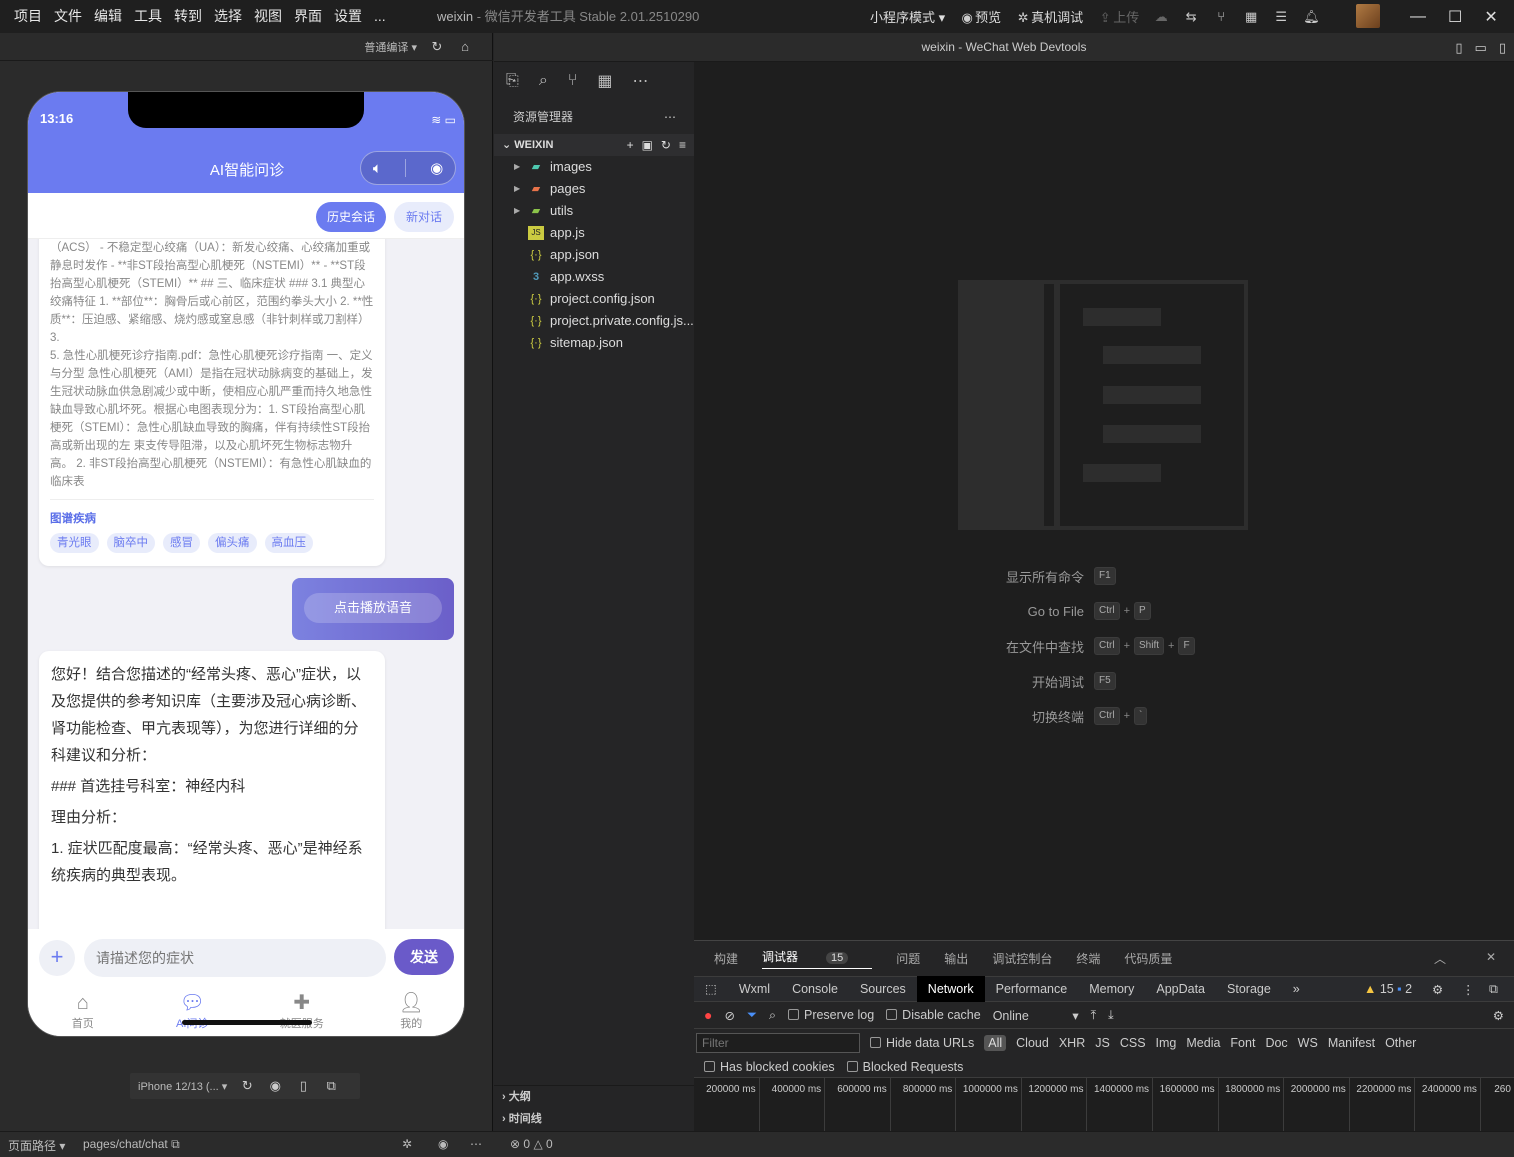 The height and width of the screenshot is (1157, 1514). Describe the element at coordinates (302, 1010) in the screenshot. I see `tab-medical-service: ✚就医服务` at that location.